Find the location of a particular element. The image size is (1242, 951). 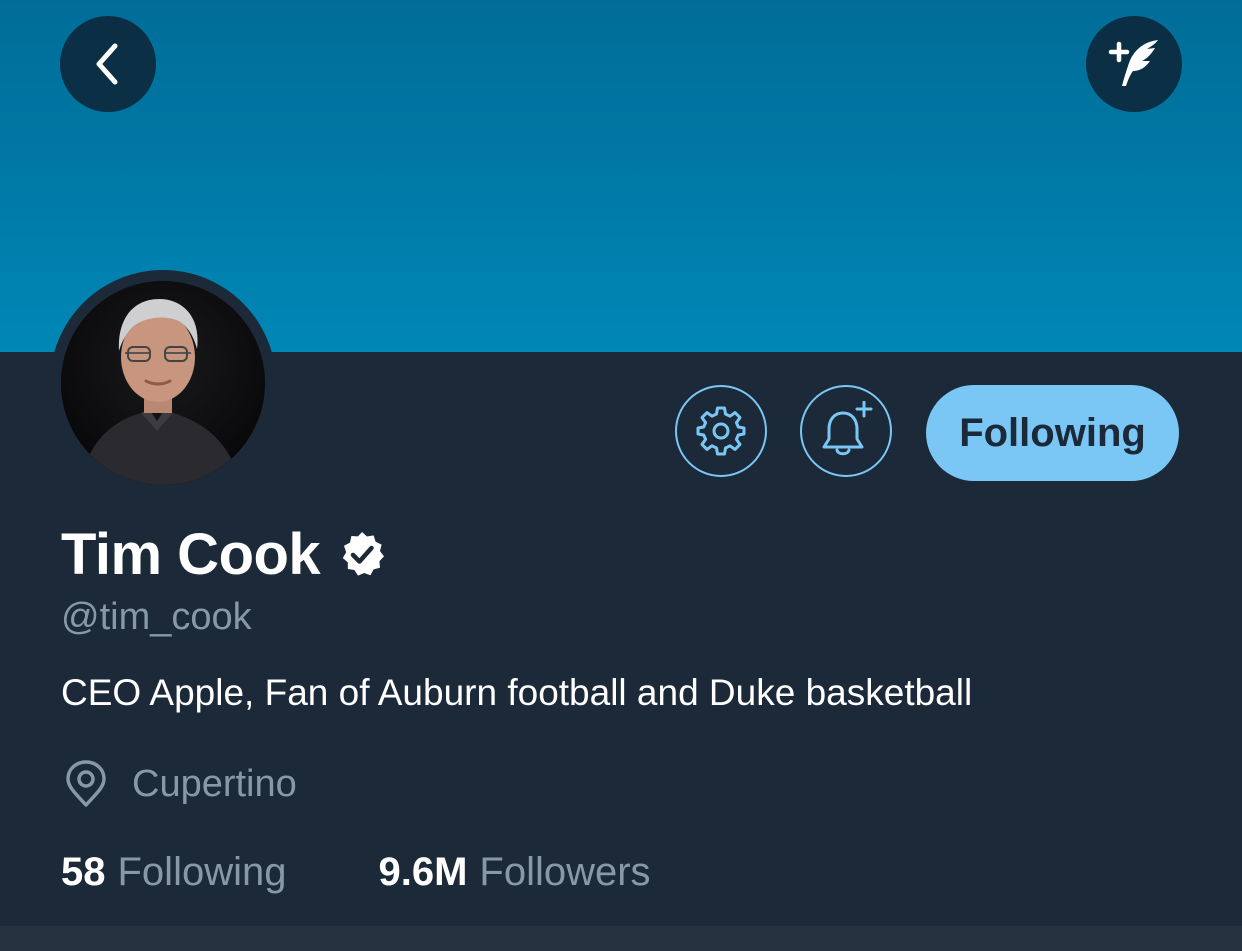

profile-location: Cupertino is located at coordinates (180, 784).